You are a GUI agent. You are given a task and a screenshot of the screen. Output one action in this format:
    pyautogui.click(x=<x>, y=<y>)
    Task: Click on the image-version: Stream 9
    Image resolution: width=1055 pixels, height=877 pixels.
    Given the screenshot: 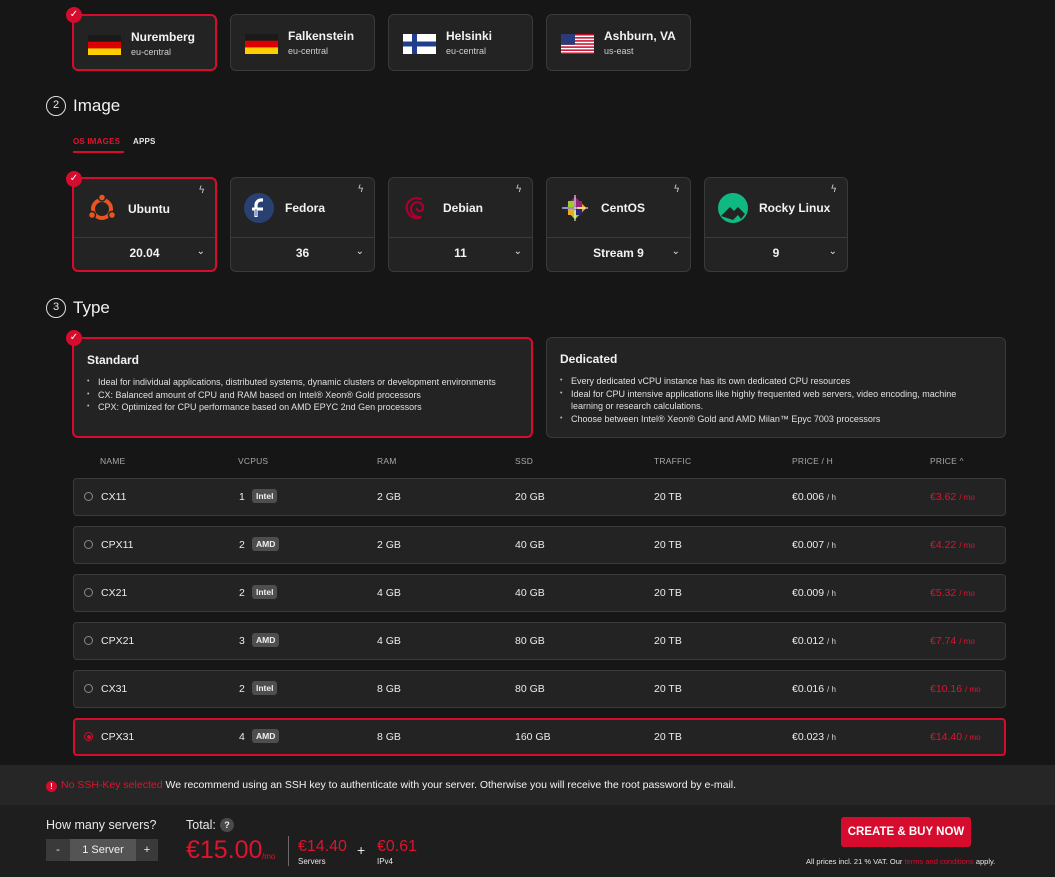 What is the action you would take?
    pyautogui.click(x=618, y=253)
    